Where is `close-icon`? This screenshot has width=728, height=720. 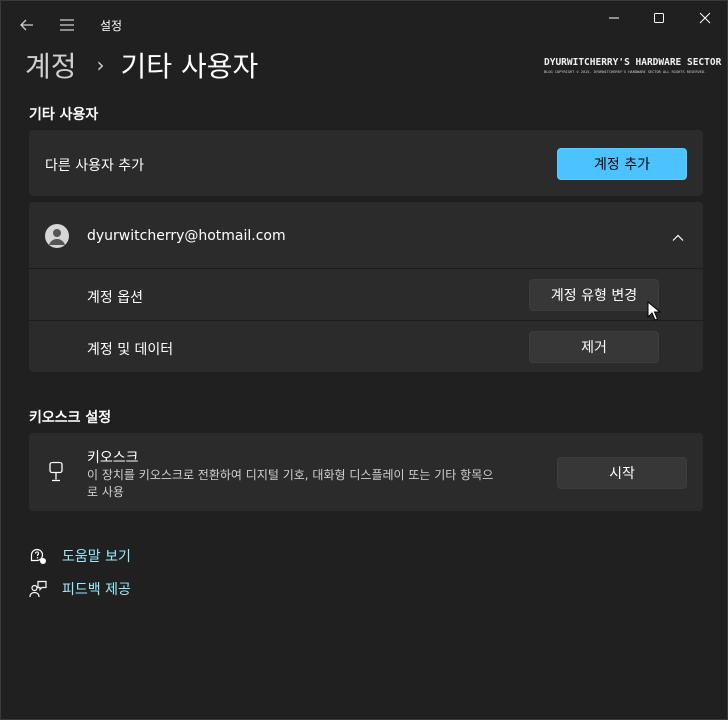 close-icon is located at coordinates (705, 18).